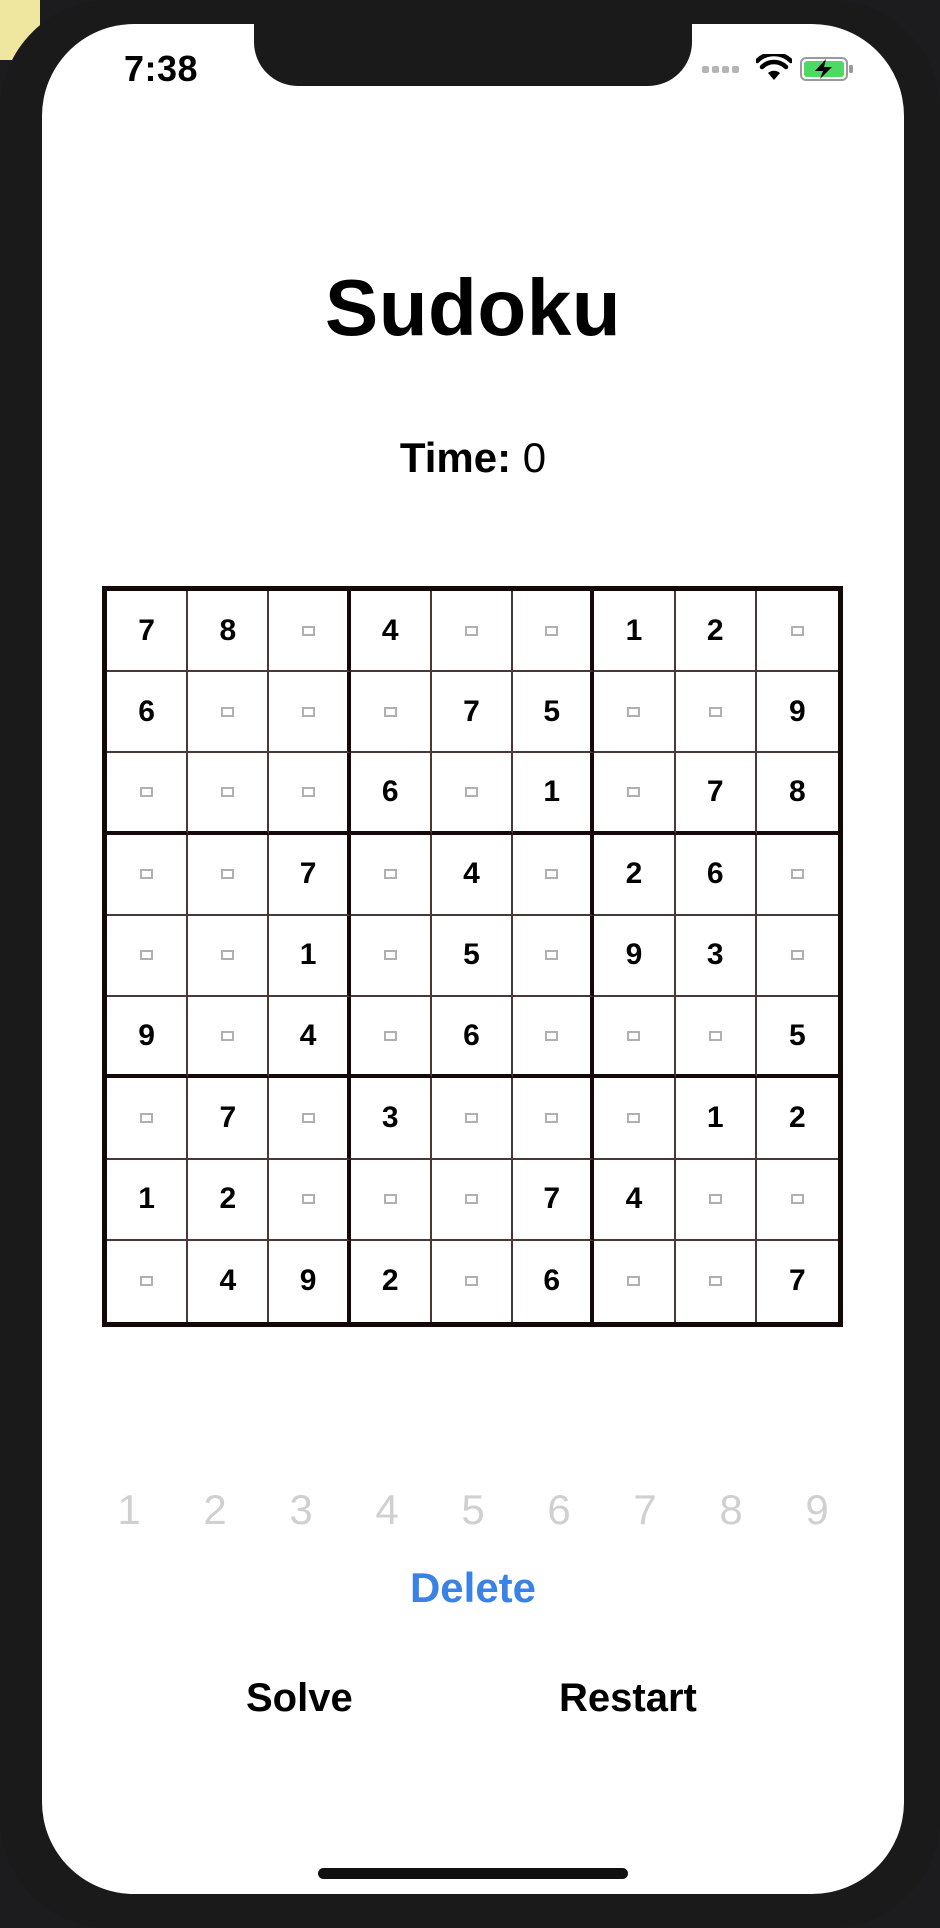 The image size is (940, 1928). Describe the element at coordinates (731, 1510) in the screenshot. I see `number-key: 8` at that location.